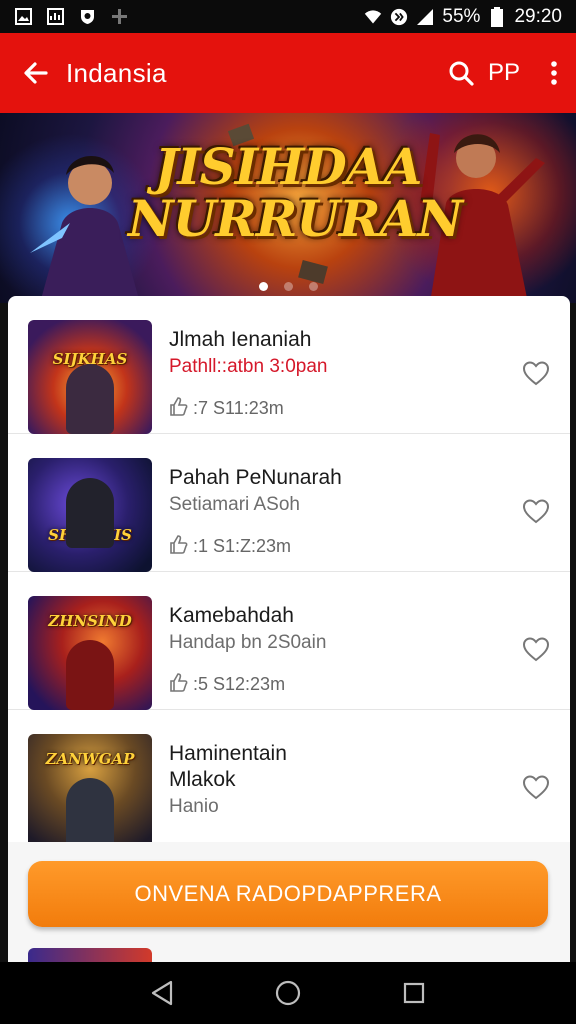 This screenshot has height=1024, width=576. Describe the element at coordinates (231, 615) in the screenshot. I see `item-title: Kamebahdah` at that location.